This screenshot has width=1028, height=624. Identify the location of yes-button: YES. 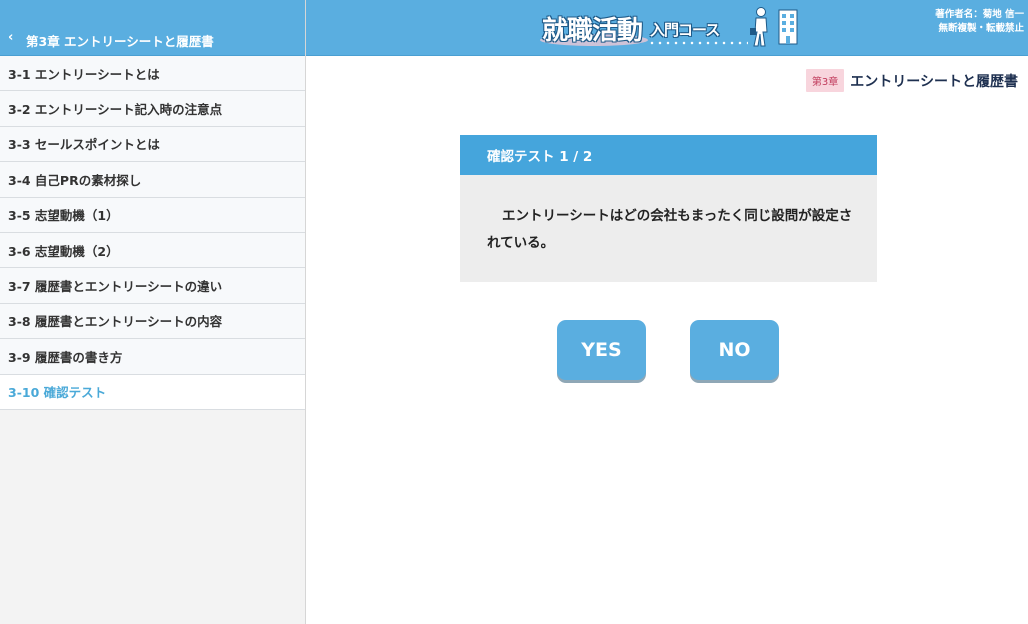
(601, 350).